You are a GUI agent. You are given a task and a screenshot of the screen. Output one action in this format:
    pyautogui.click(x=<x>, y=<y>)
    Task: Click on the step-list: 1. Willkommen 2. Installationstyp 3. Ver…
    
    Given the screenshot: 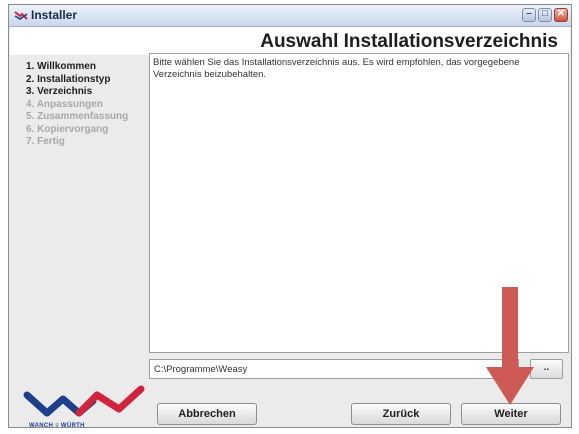 What is the action you would take?
    pyautogui.click(x=90, y=105)
    